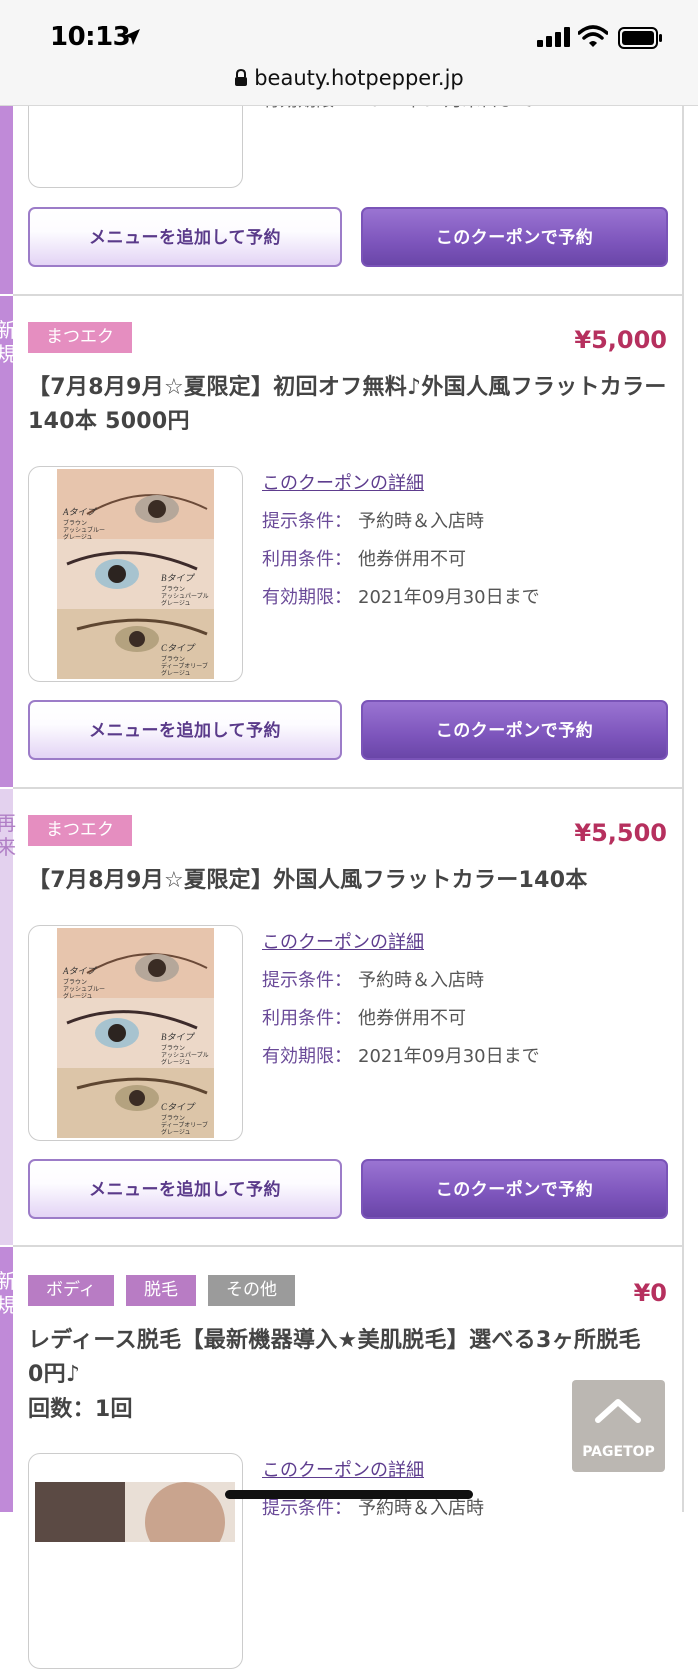 This screenshot has width=698, height=1669. Describe the element at coordinates (308, 880) in the screenshot. I see `coupon-title: 【7月8月9月☆夏限定】外国人風フラットカラー140本` at that location.